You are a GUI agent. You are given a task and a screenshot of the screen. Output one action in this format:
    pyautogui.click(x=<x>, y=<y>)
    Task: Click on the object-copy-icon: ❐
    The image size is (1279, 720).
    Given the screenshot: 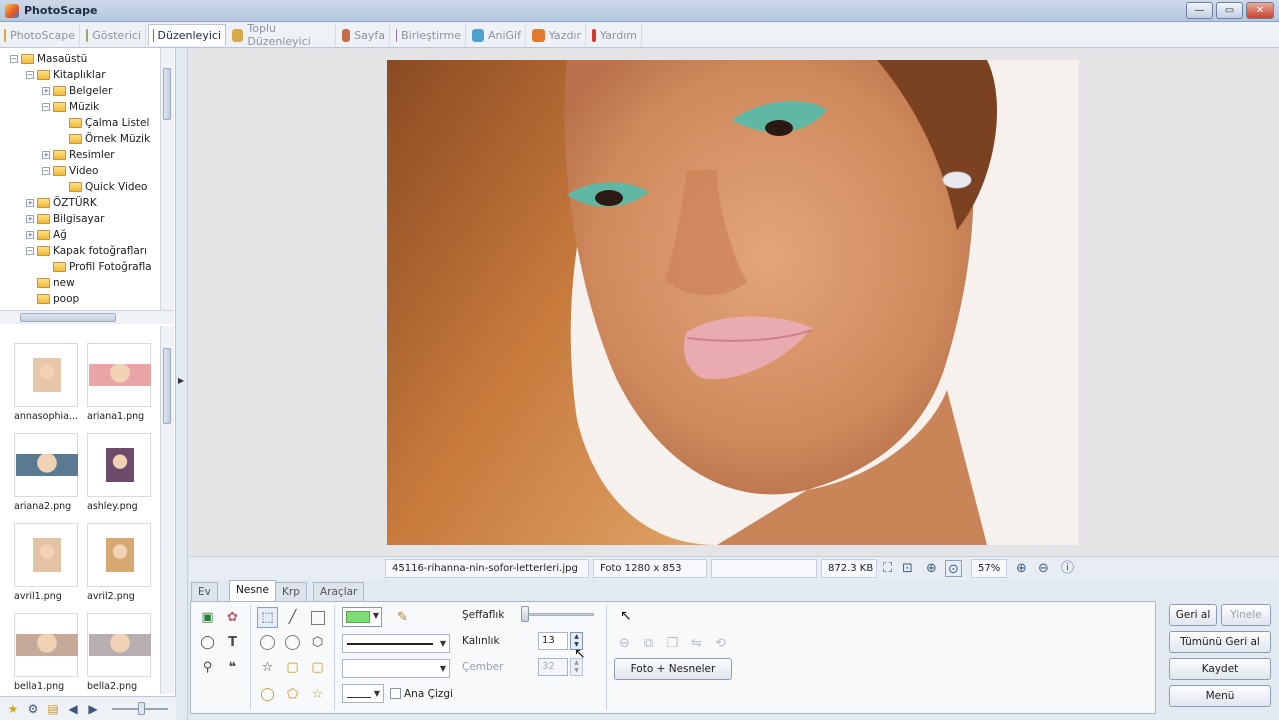 What is the action you would take?
    pyautogui.click(x=672, y=643)
    